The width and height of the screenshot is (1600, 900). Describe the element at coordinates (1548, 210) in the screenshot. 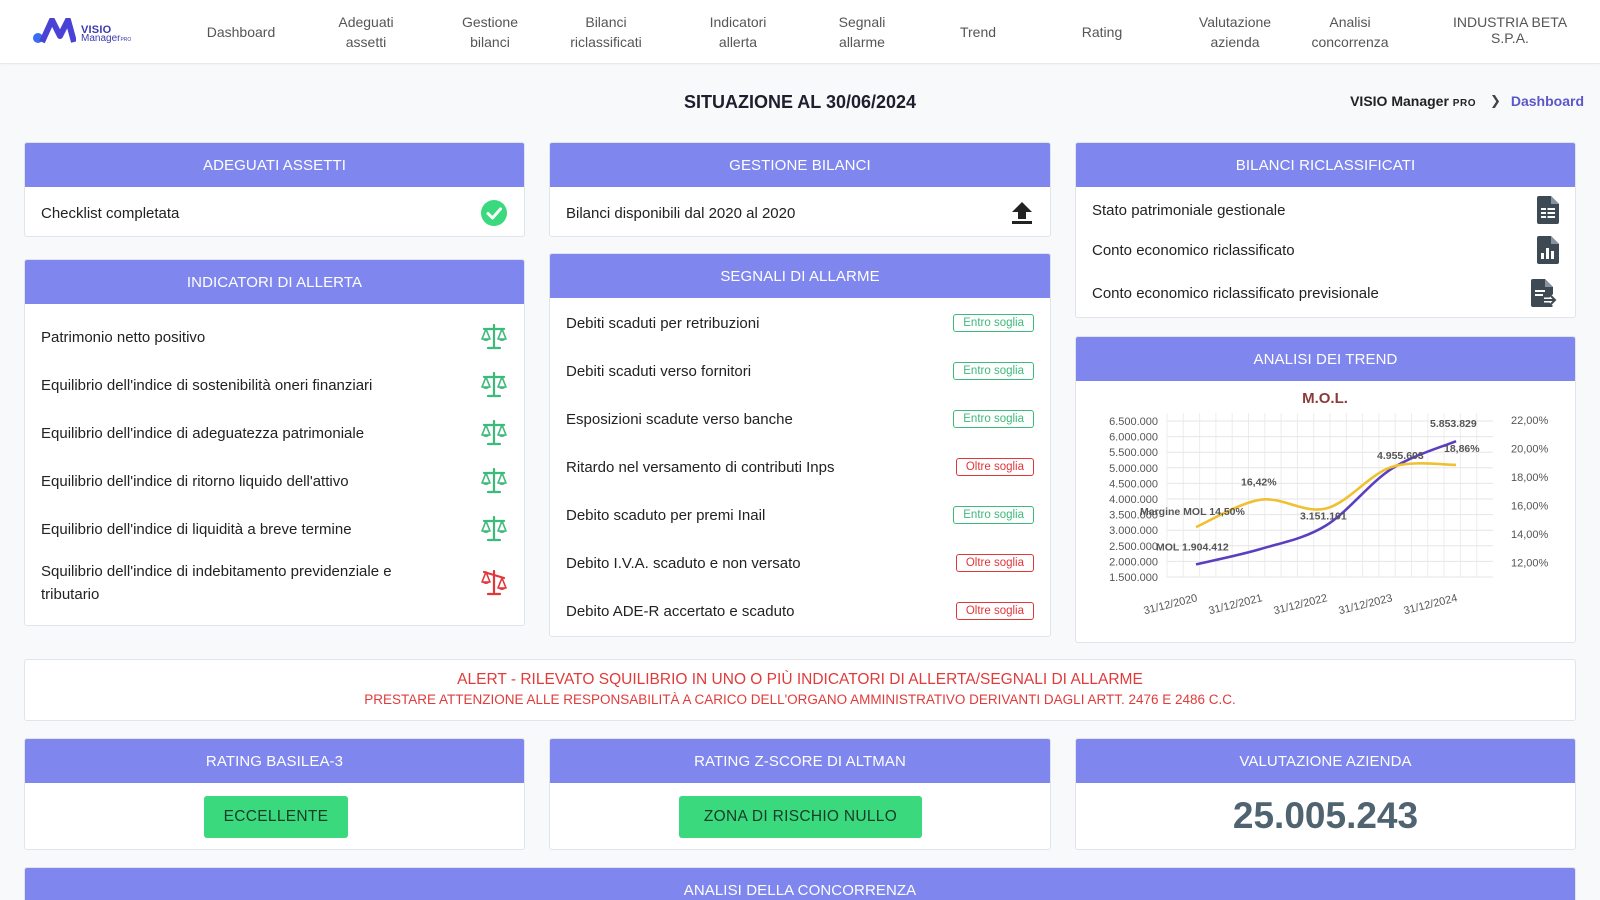

I see `spreadsheet-file-icon` at that location.